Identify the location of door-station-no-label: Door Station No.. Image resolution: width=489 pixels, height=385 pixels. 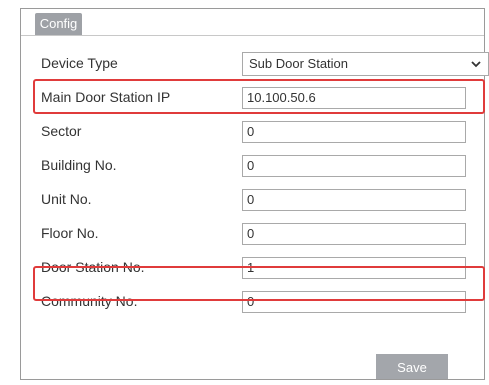
(93, 267).